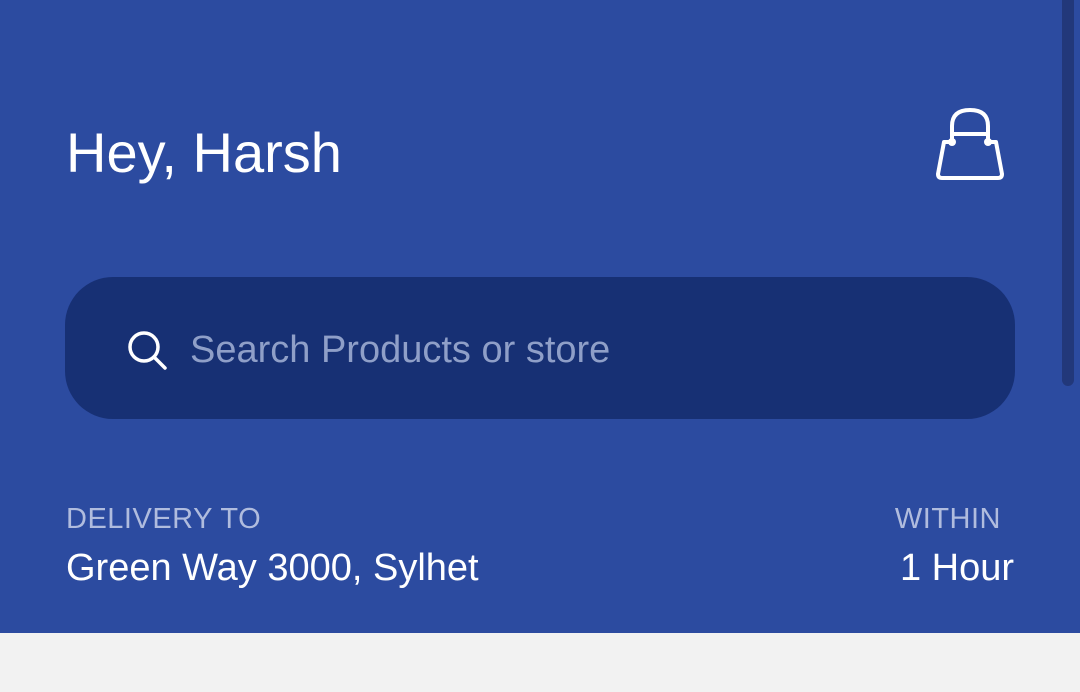 The image size is (1080, 692). I want to click on eta-value: 1 Hour, so click(956, 568).